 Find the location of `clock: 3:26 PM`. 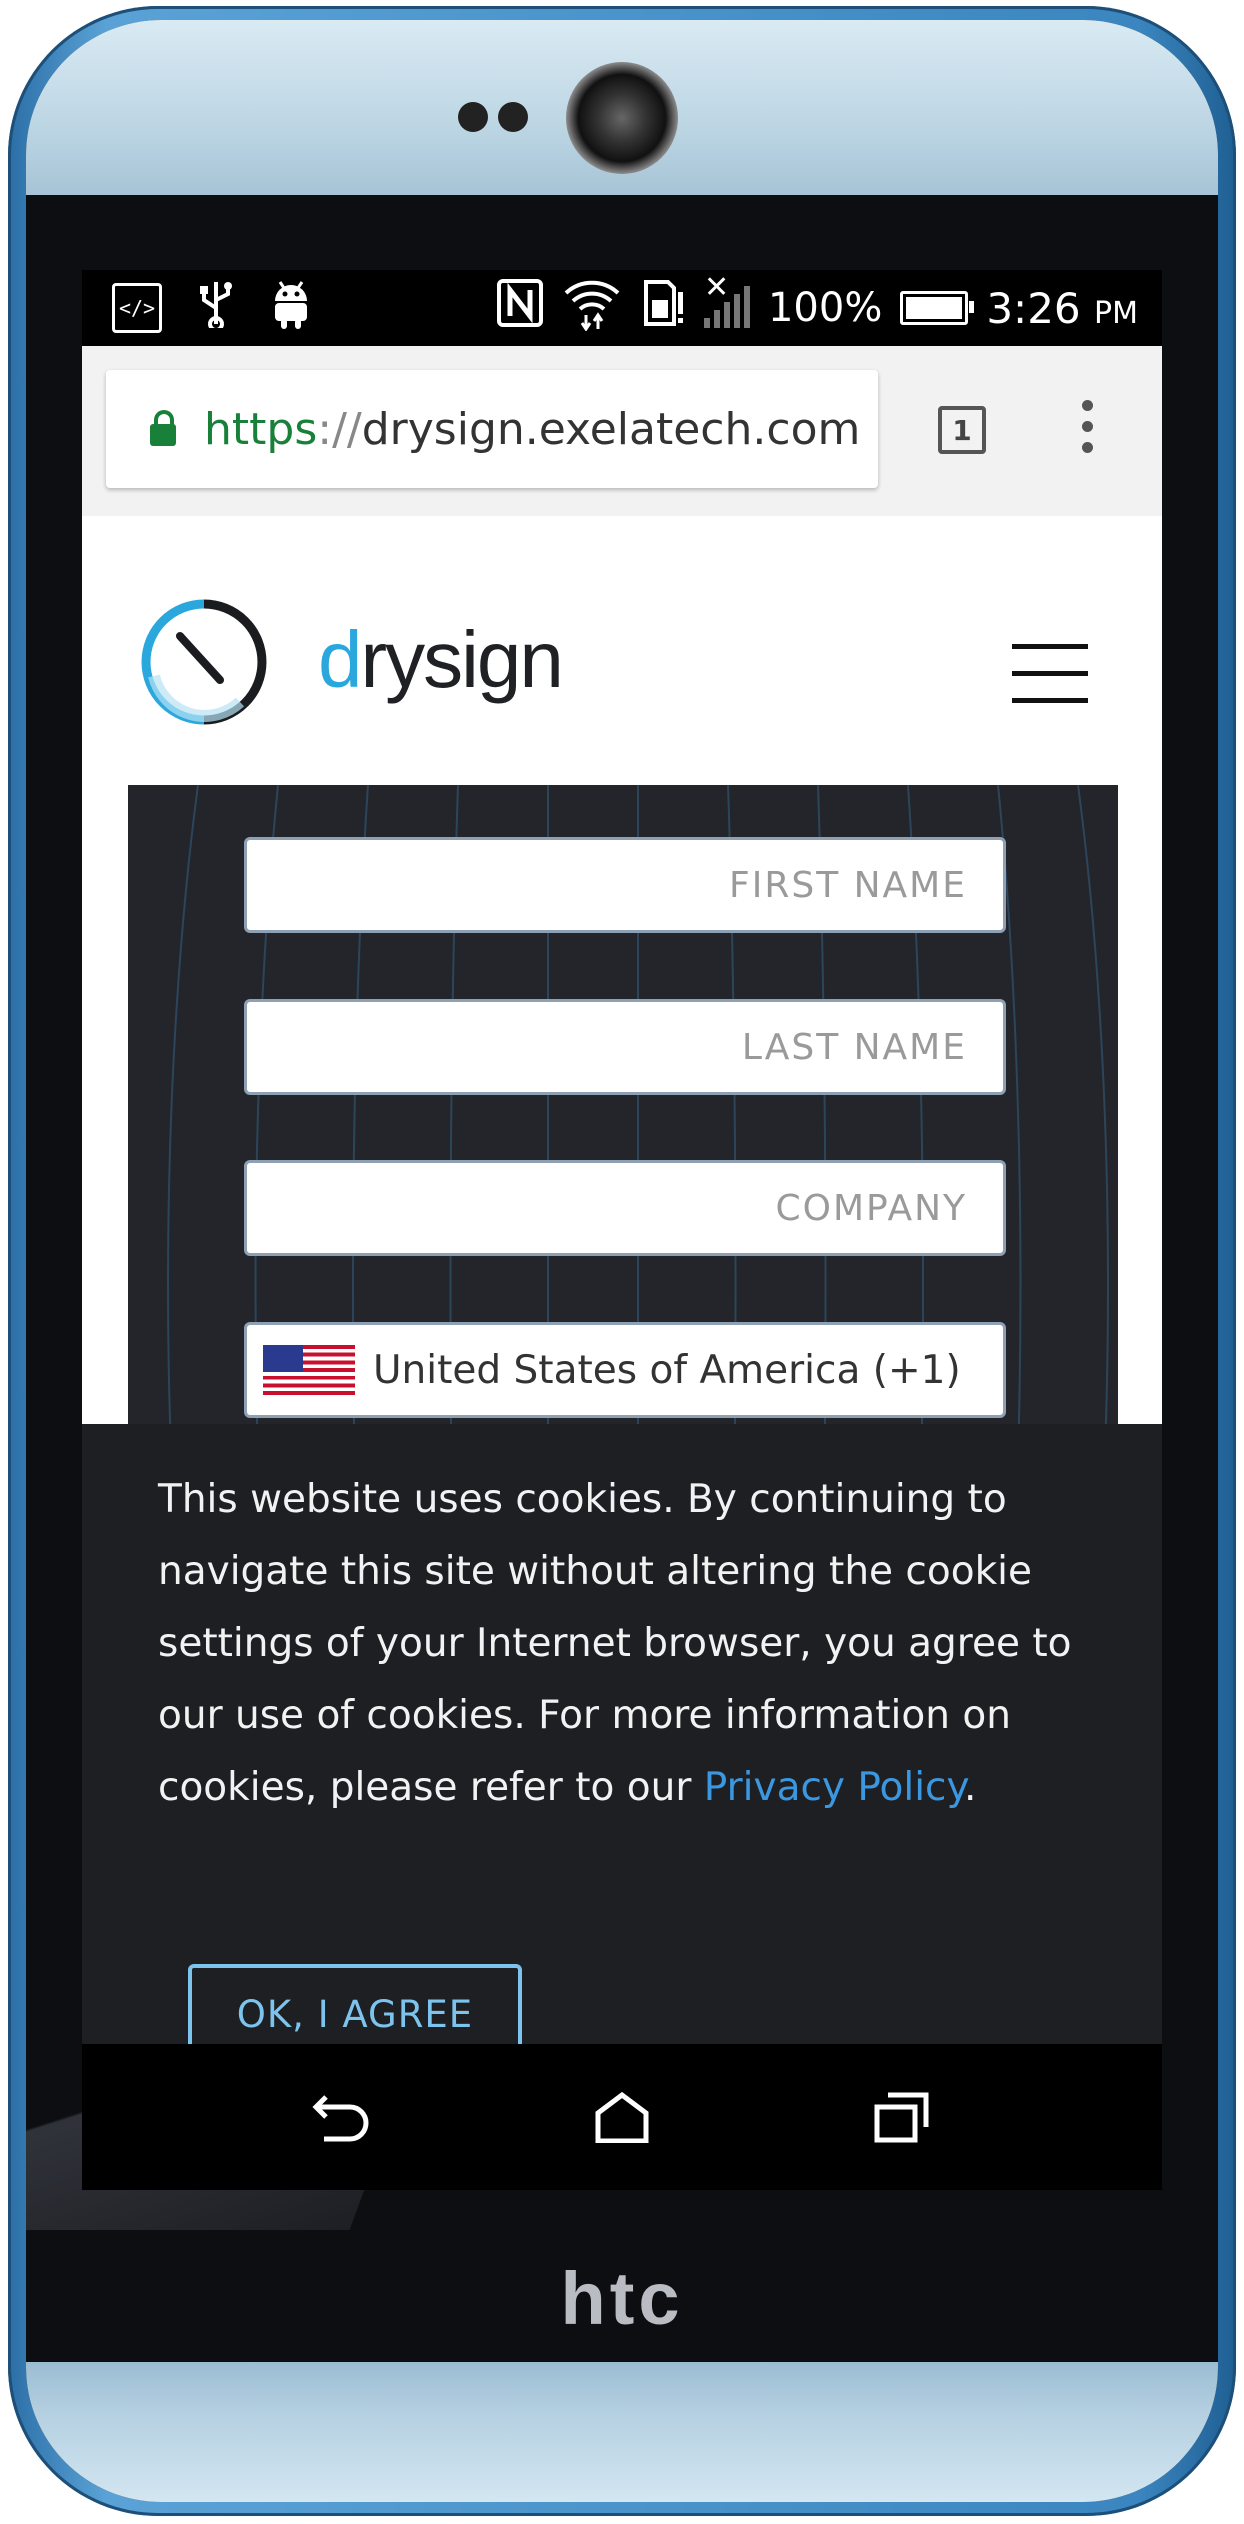

clock: 3:26 PM is located at coordinates (1062, 308).